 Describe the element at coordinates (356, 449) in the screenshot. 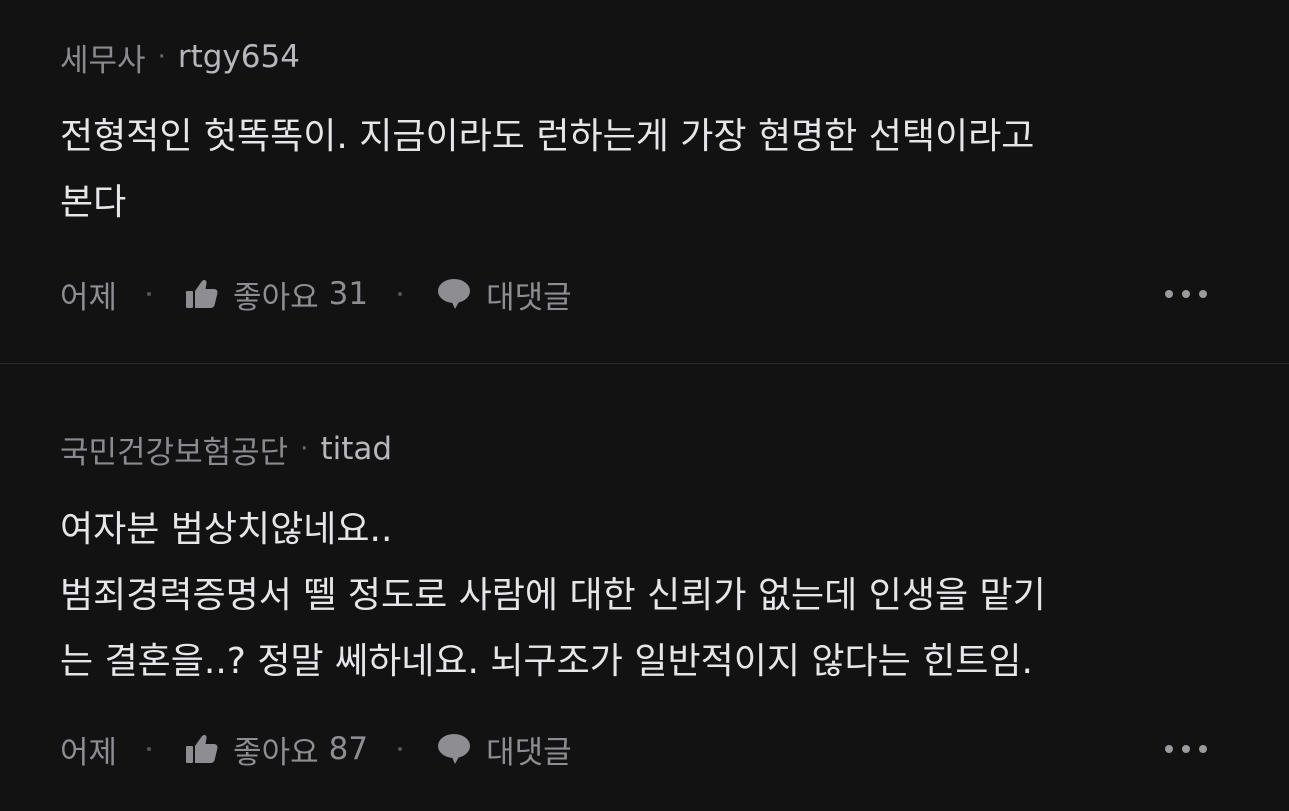

I see `author-nickname: titad` at that location.